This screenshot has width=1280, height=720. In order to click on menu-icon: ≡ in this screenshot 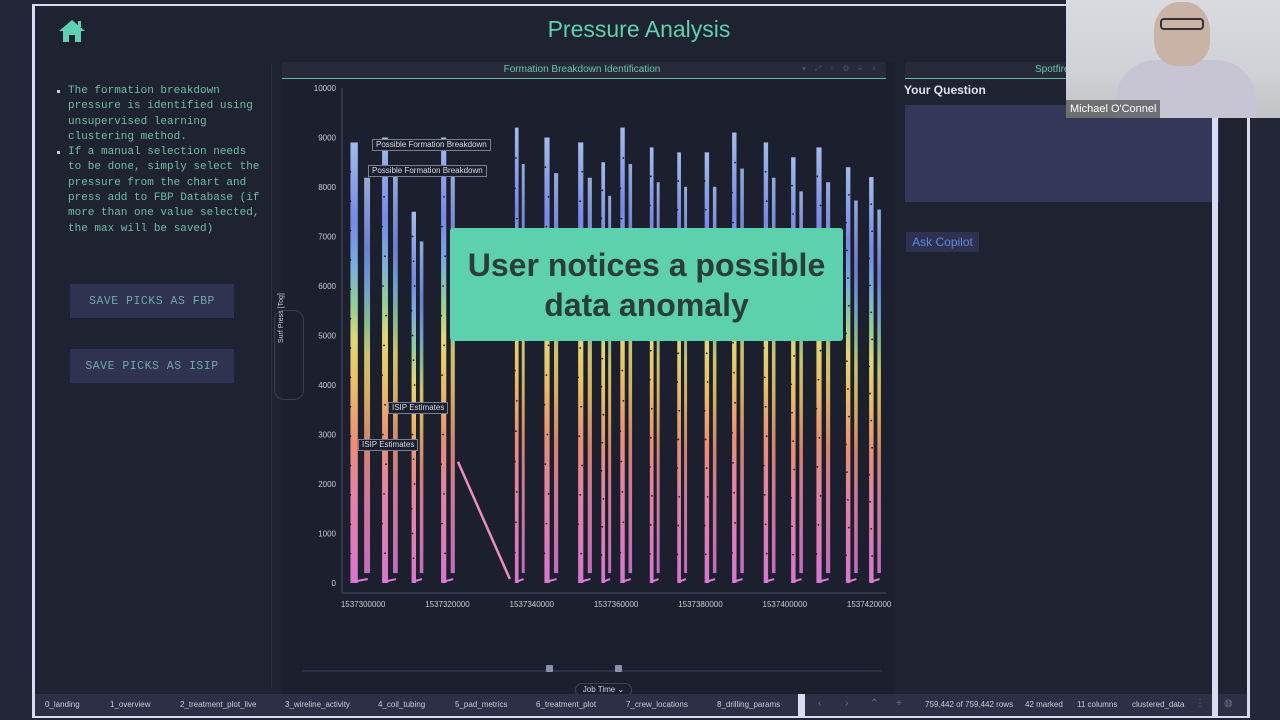, I will do `click(860, 68)`.